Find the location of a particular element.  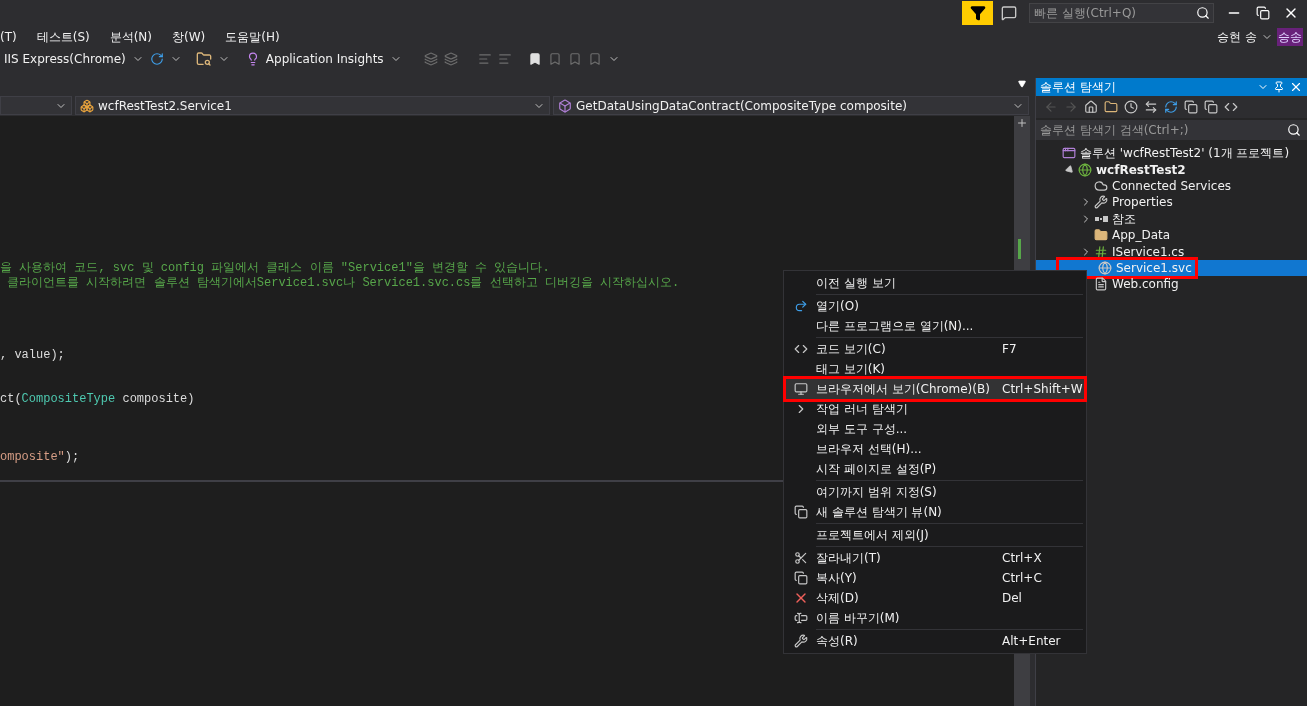

tree-item: App_Data is located at coordinates (1134, 235).